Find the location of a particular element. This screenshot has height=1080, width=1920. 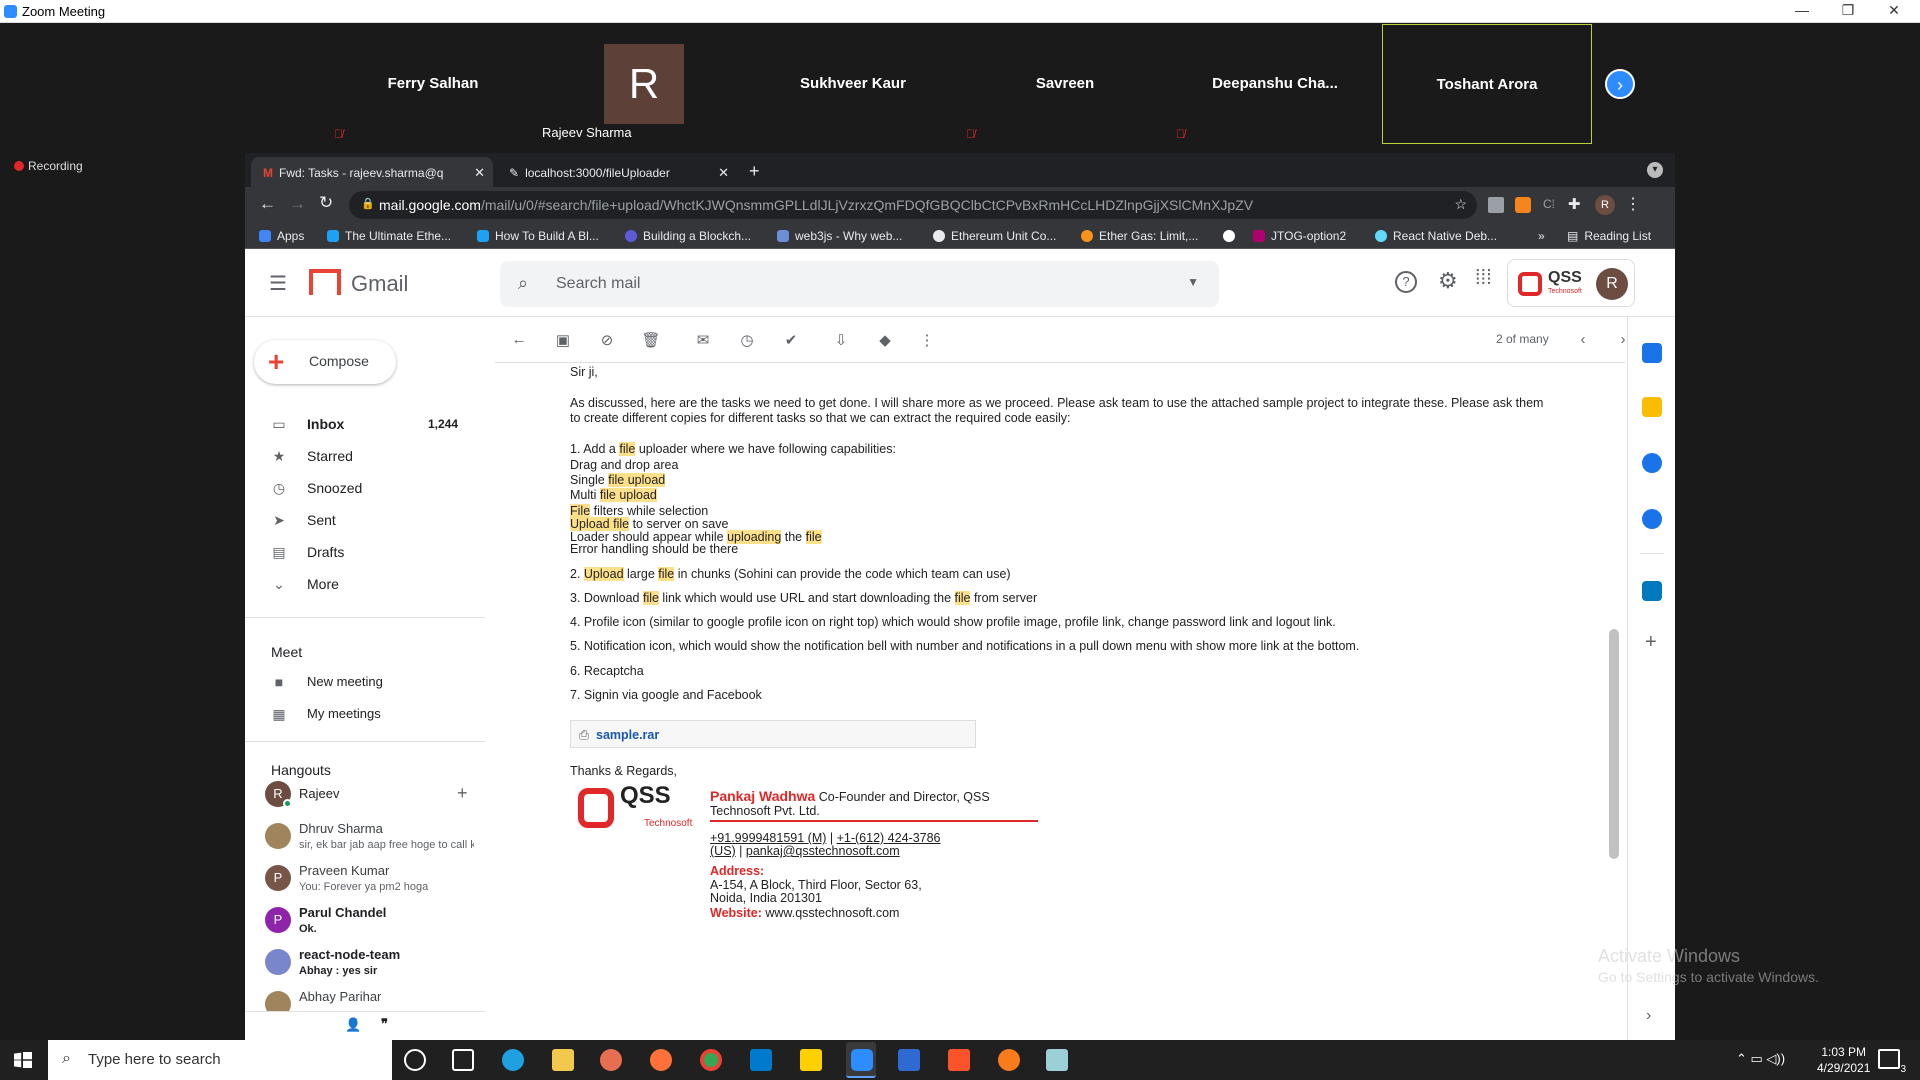

reading-list-button: ▤ Reading List is located at coordinates (1609, 236).